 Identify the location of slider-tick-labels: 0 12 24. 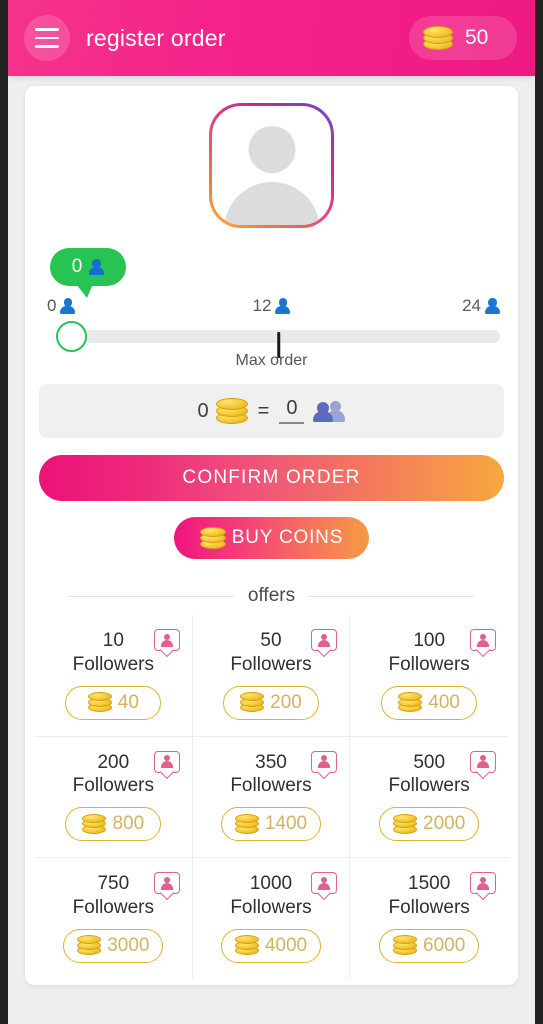
(271, 307).